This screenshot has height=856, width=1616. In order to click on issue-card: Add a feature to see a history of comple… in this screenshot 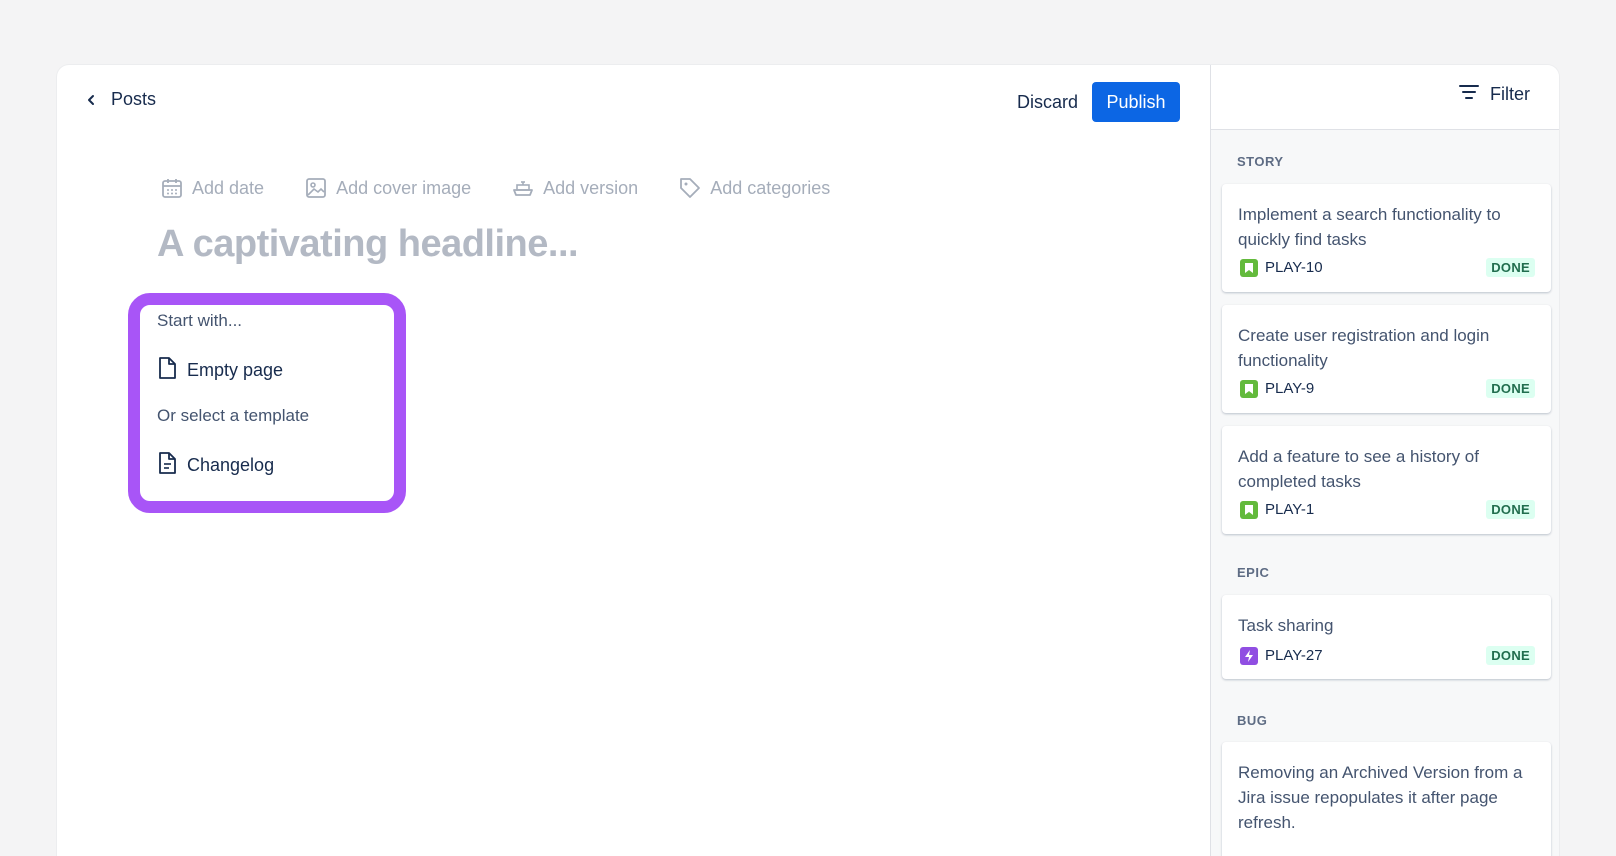, I will do `click(1386, 480)`.